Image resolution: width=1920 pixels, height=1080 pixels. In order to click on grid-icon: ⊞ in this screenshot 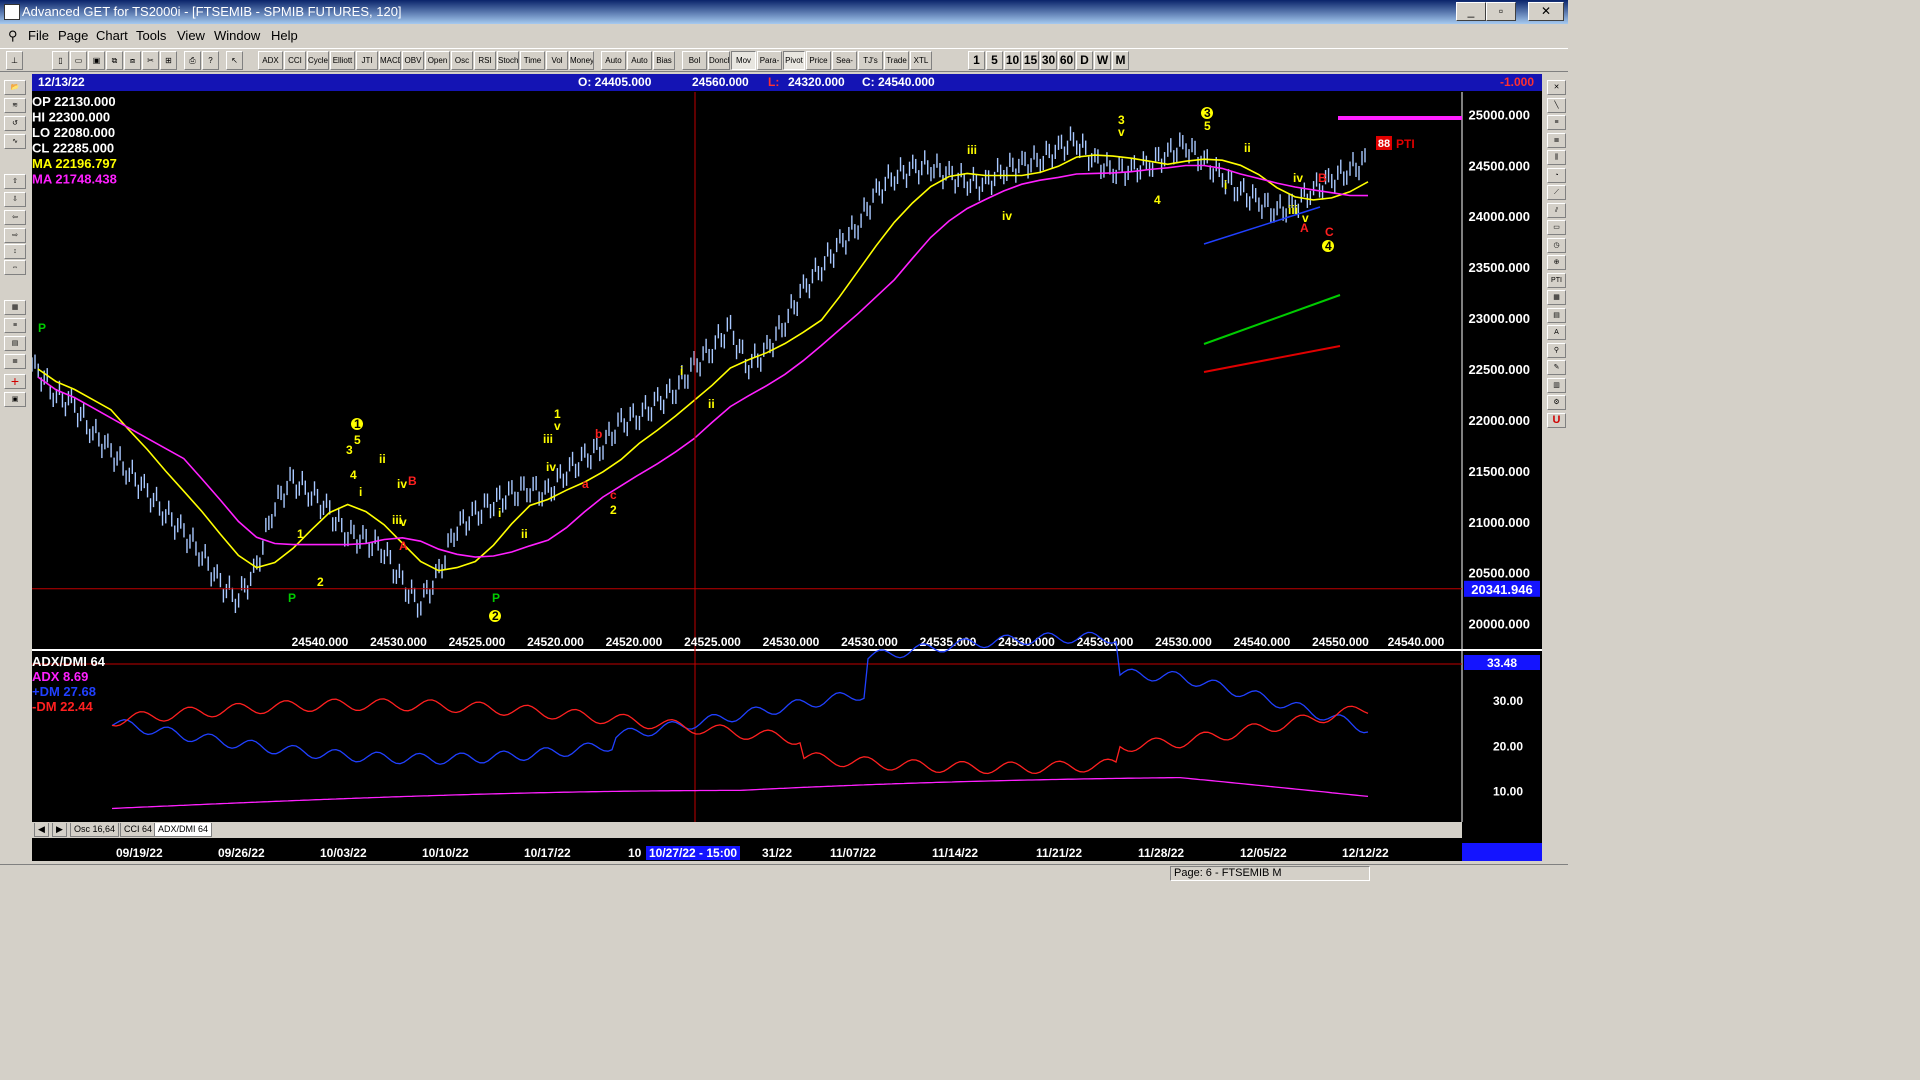, I will do `click(168, 60)`.